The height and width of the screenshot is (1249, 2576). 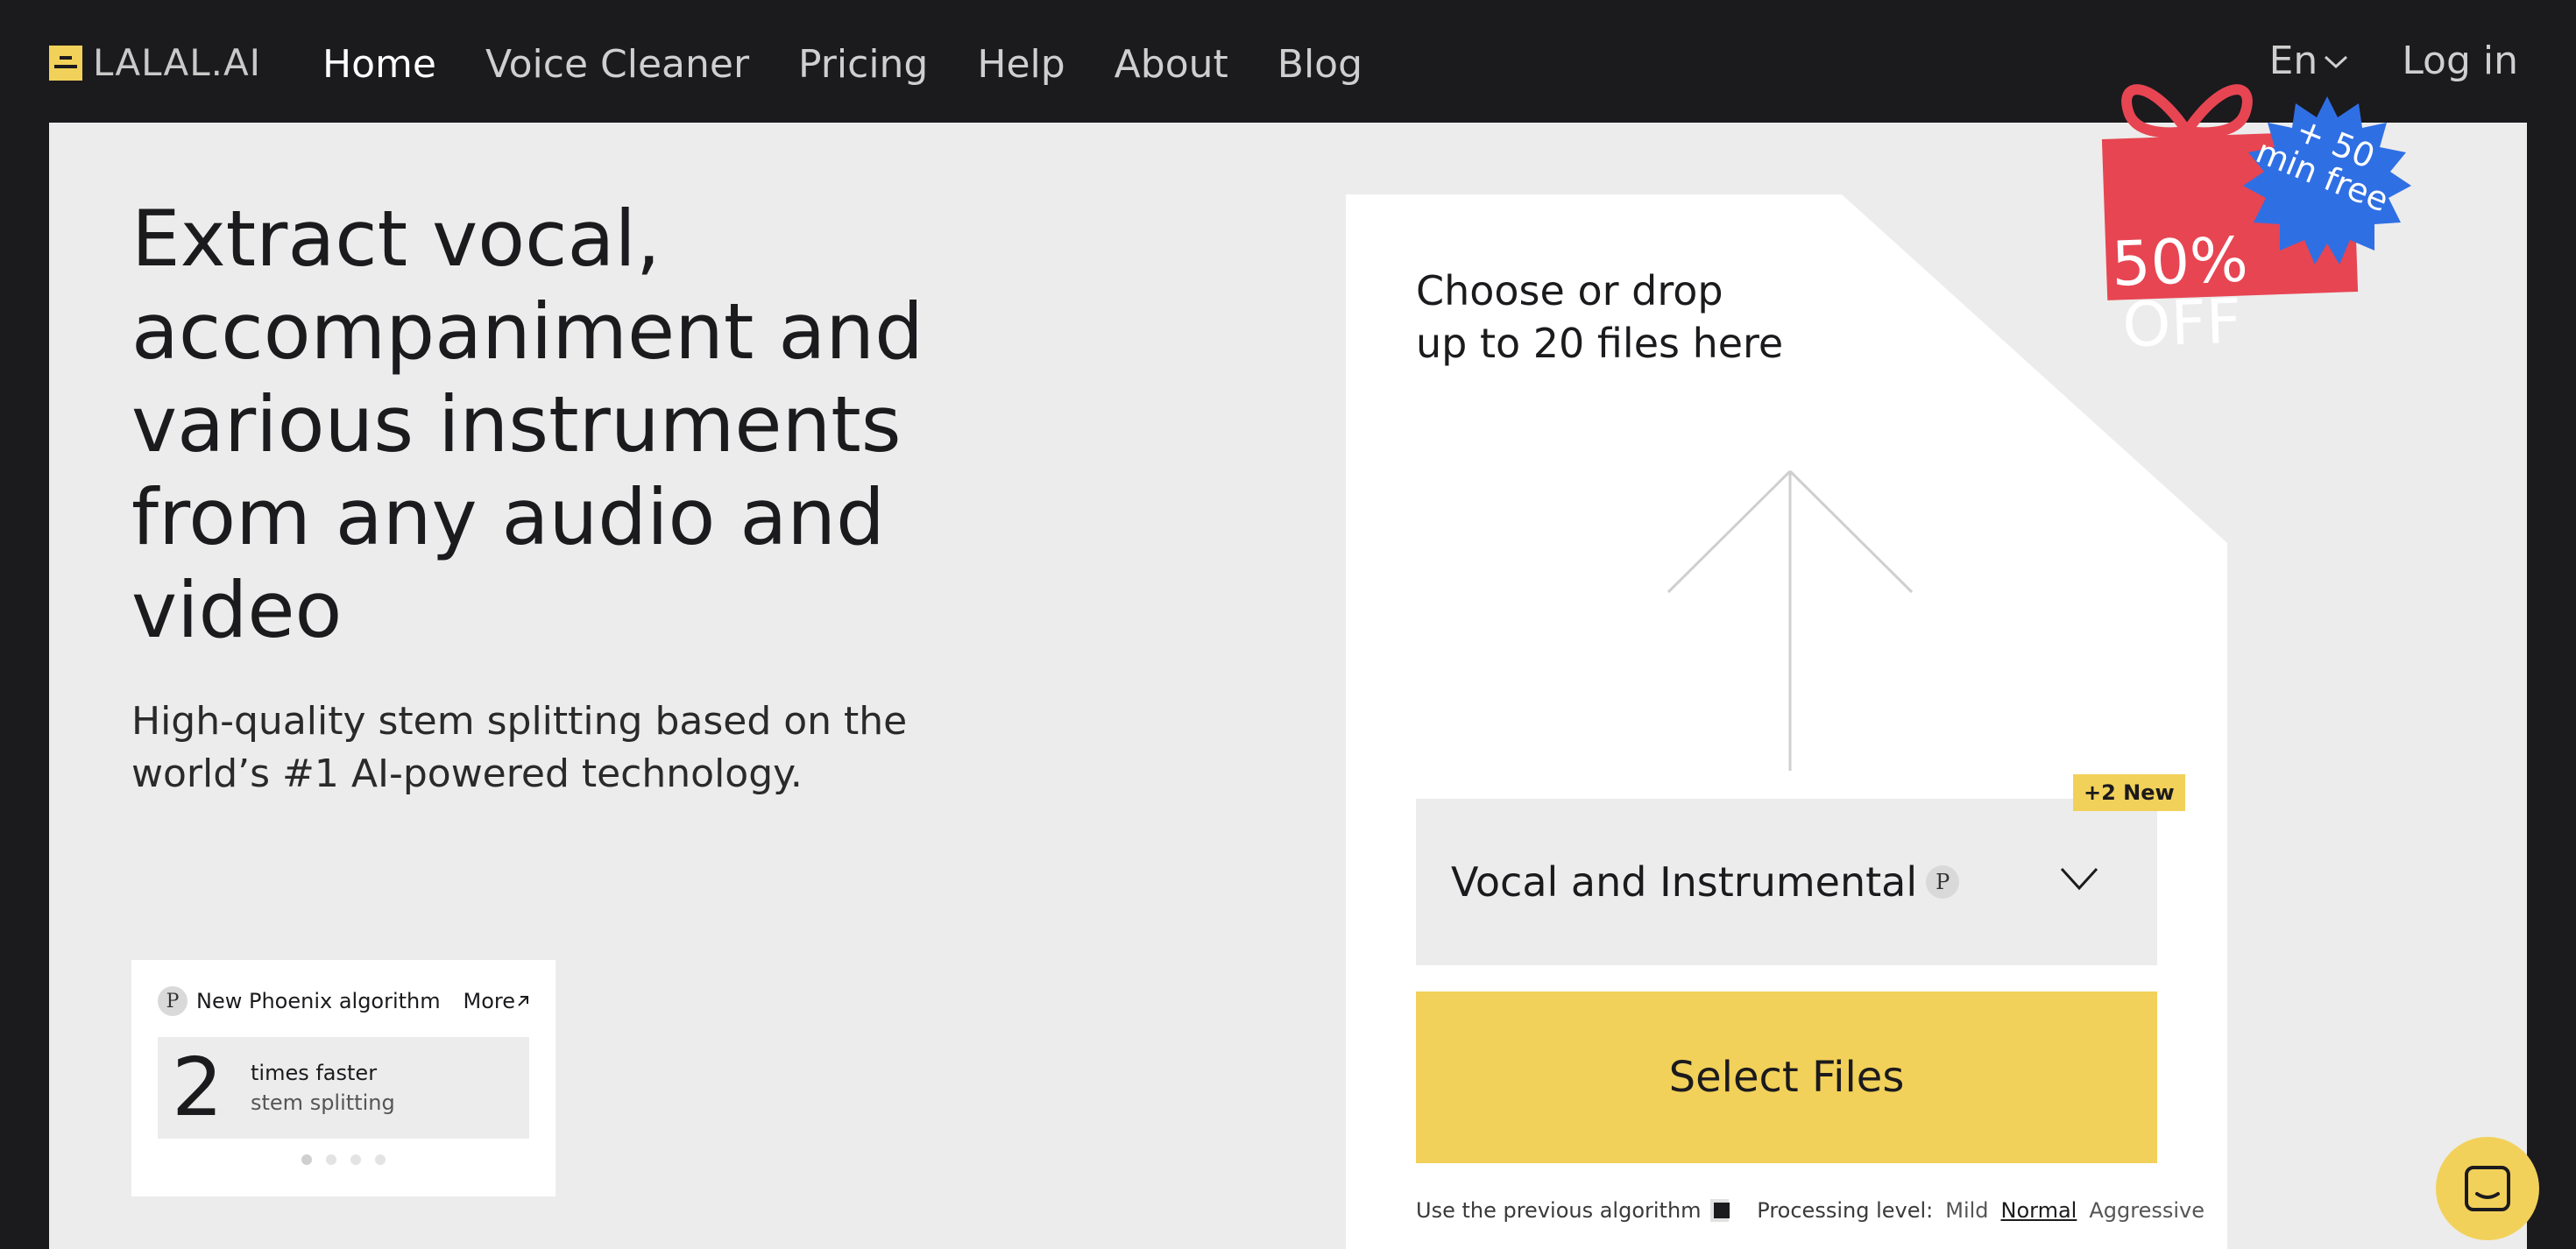 I want to click on level-aggressive: Aggressive, so click(x=2146, y=1210).